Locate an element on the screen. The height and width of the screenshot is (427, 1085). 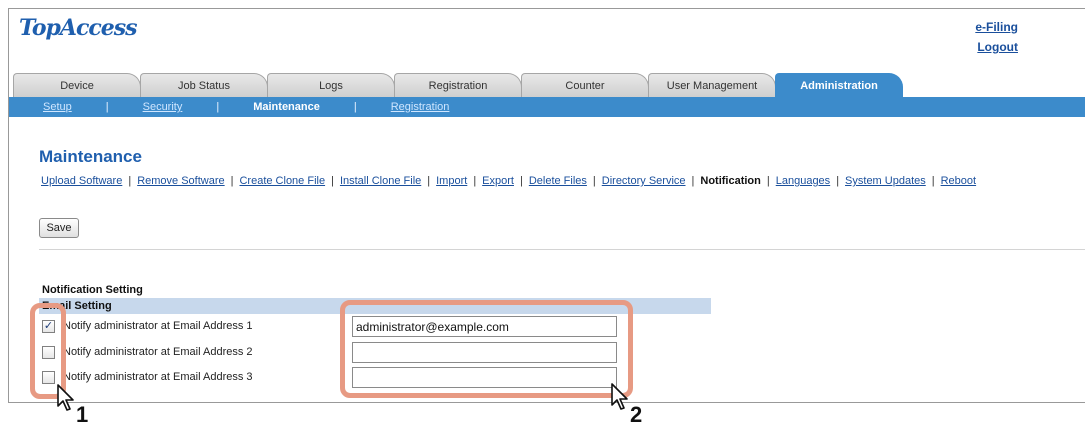
notify-label-2: Notify administrator at Email Address 2 is located at coordinates (158, 352).